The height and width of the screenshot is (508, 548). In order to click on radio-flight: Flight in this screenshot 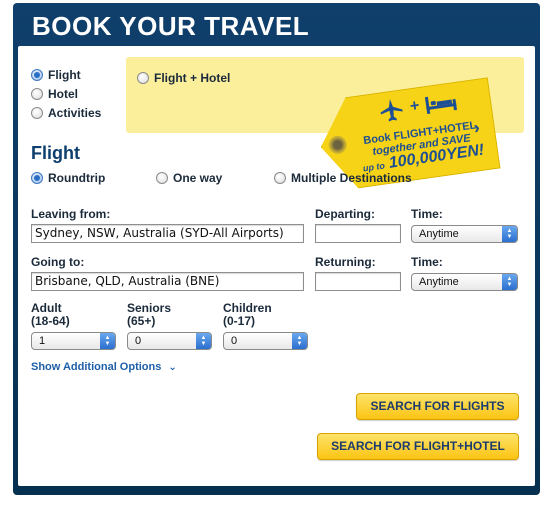, I will do `click(56, 75)`.